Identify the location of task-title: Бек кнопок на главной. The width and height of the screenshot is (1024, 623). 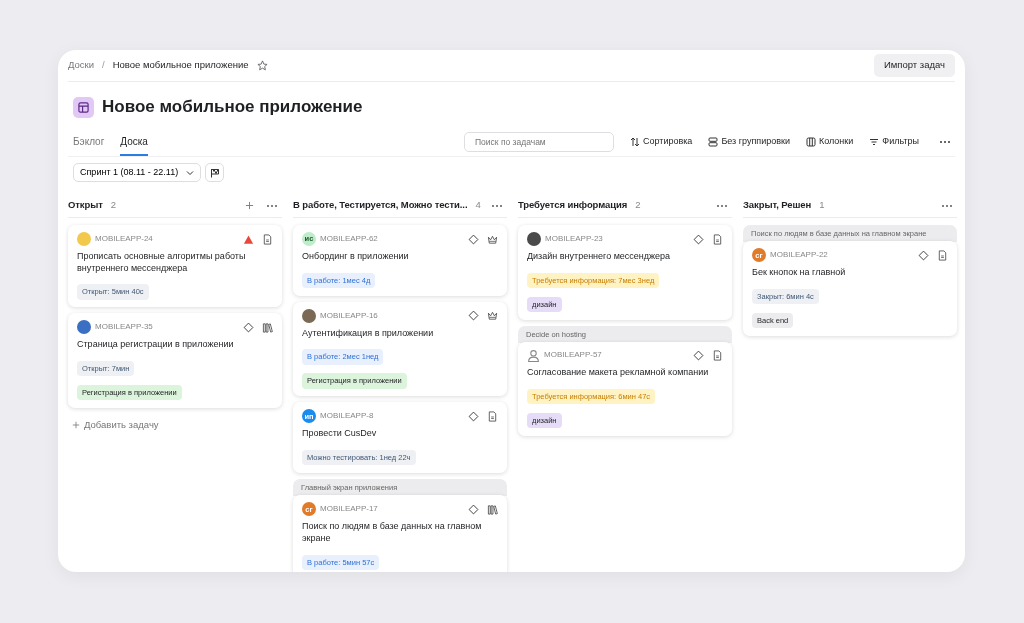
(799, 273).